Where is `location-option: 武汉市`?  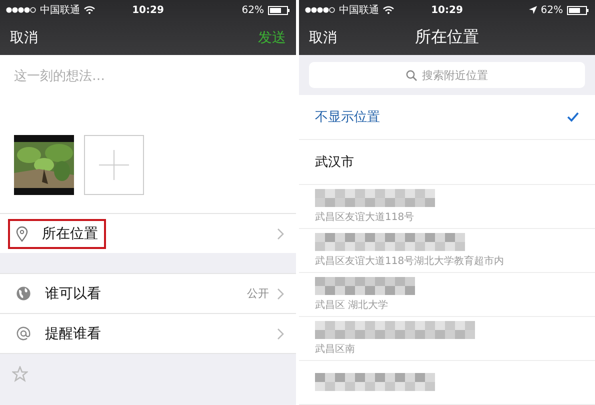
location-option: 武汉市 is located at coordinates (447, 162).